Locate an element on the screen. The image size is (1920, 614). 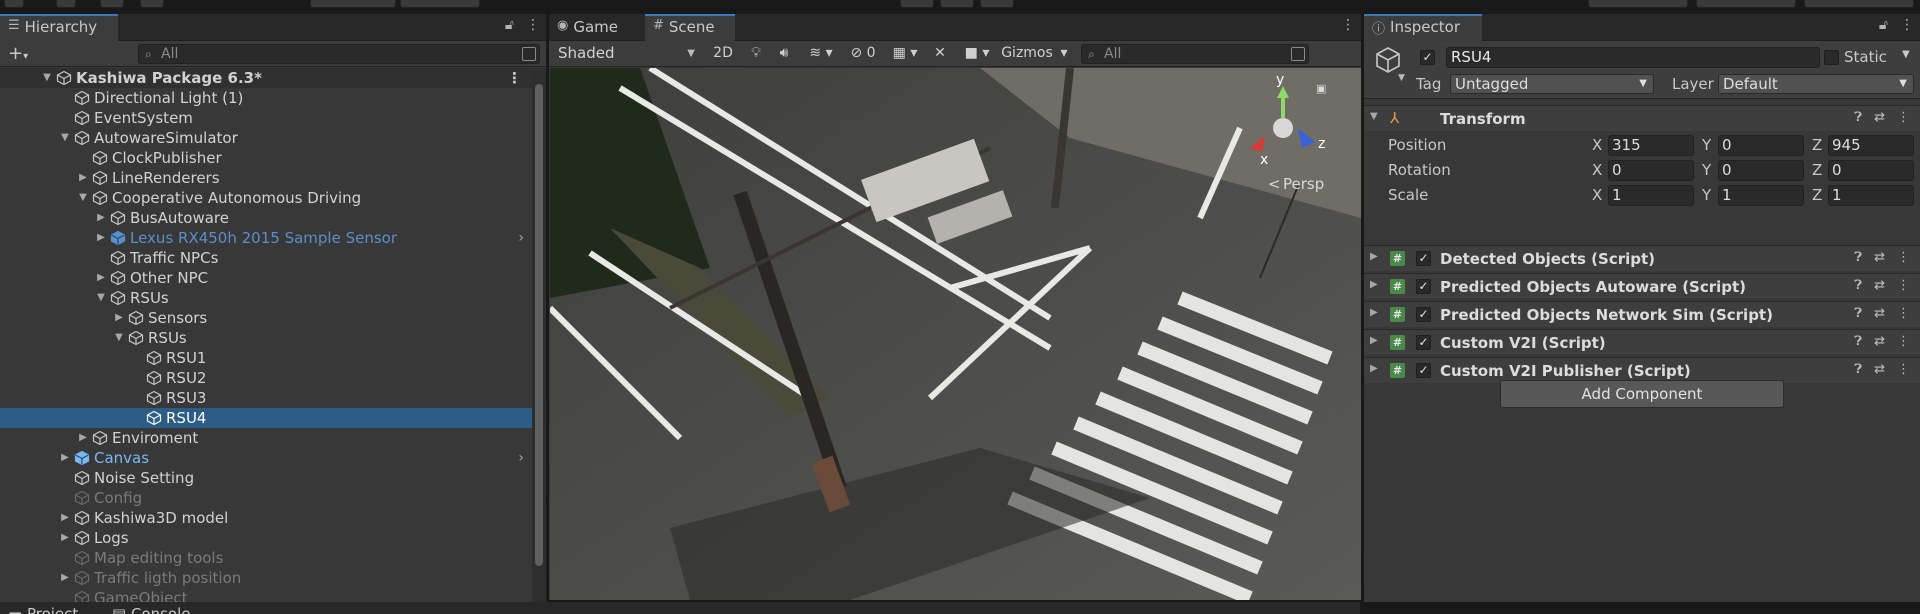
scale-z-field: 1 is located at coordinates (1871, 195).